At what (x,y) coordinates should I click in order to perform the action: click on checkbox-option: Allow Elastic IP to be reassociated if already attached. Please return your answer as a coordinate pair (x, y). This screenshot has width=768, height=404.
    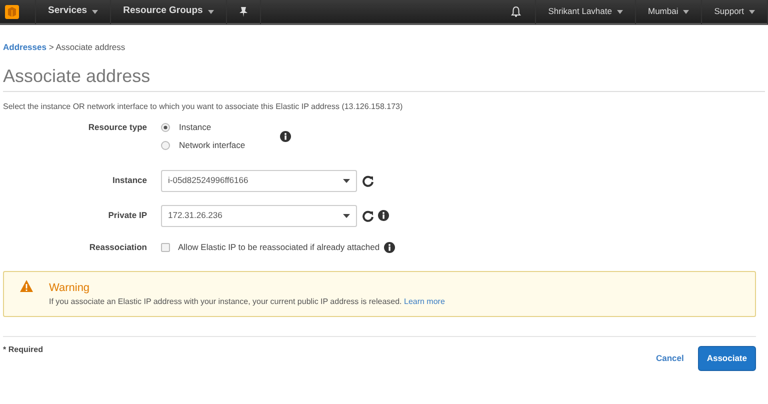
    Looking at the image, I should click on (270, 247).